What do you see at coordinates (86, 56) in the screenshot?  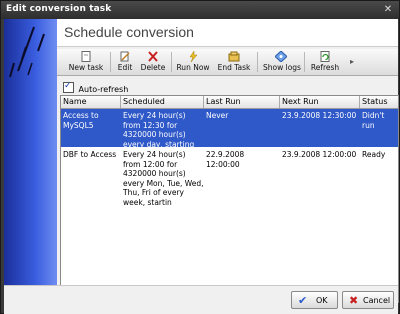 I see `new-document-icon` at bounding box center [86, 56].